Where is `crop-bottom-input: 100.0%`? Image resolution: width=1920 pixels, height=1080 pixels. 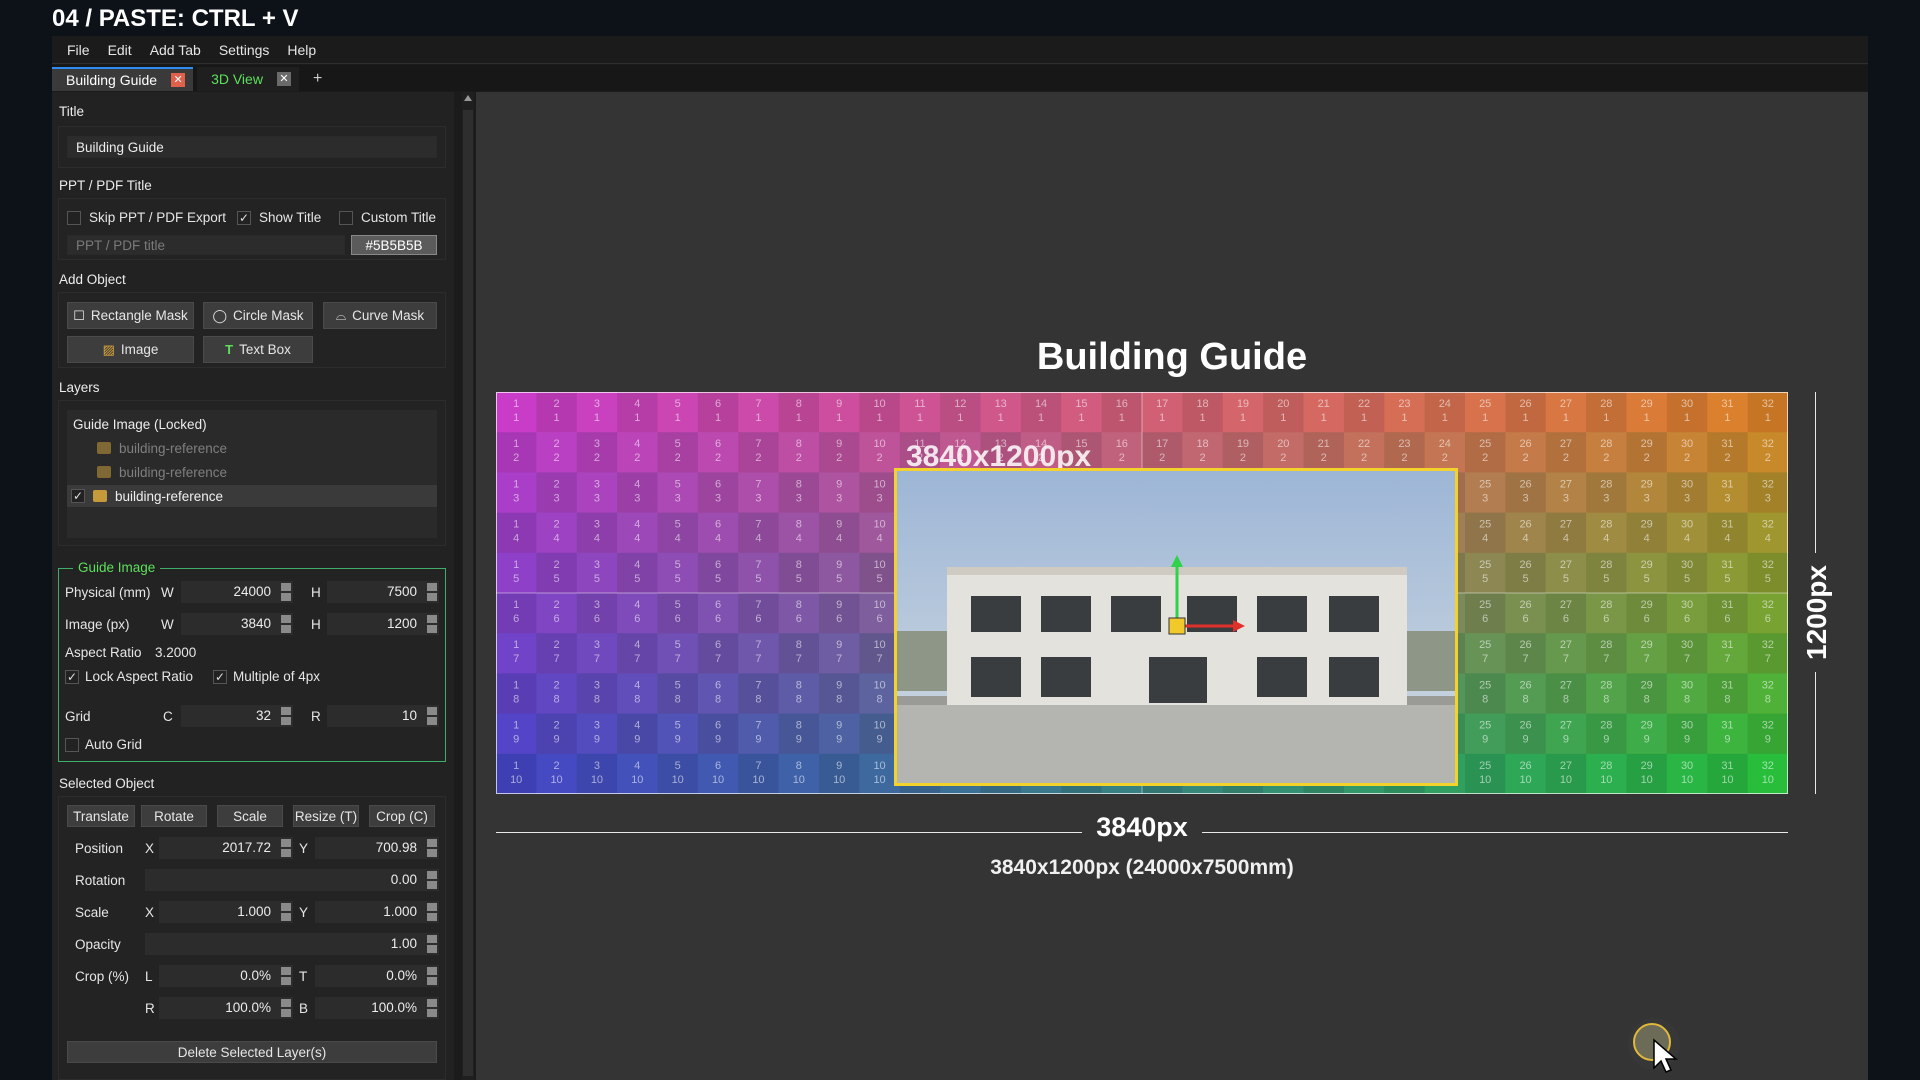 crop-bottom-input: 100.0% is located at coordinates (377, 1008).